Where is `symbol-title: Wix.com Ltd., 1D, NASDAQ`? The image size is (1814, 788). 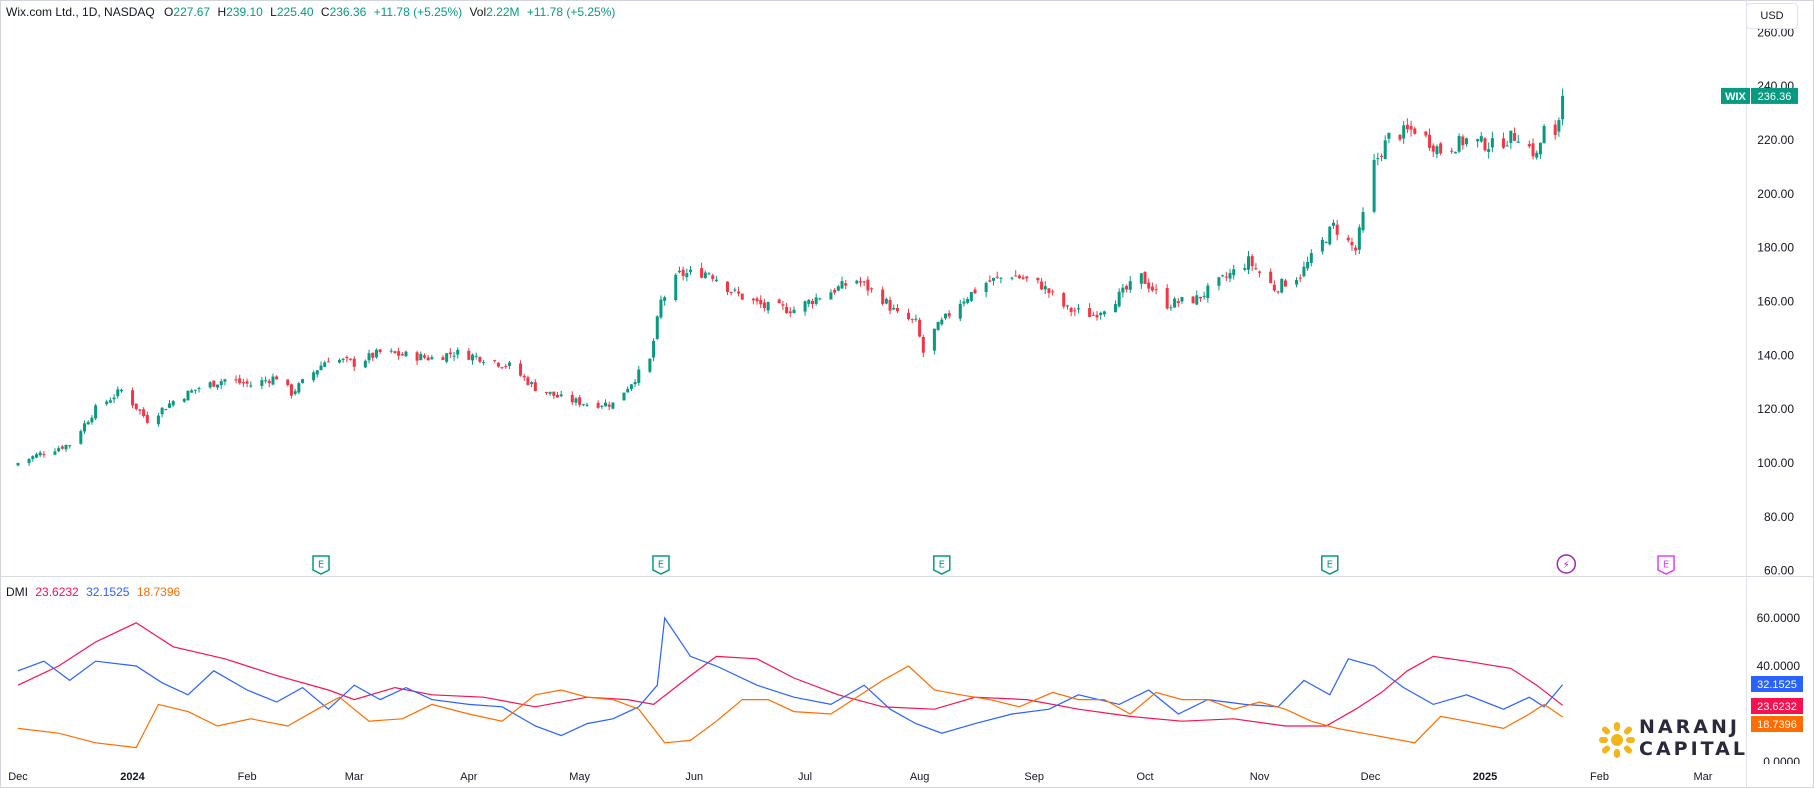
symbol-title: Wix.com Ltd., 1D, NASDAQ is located at coordinates (80, 12).